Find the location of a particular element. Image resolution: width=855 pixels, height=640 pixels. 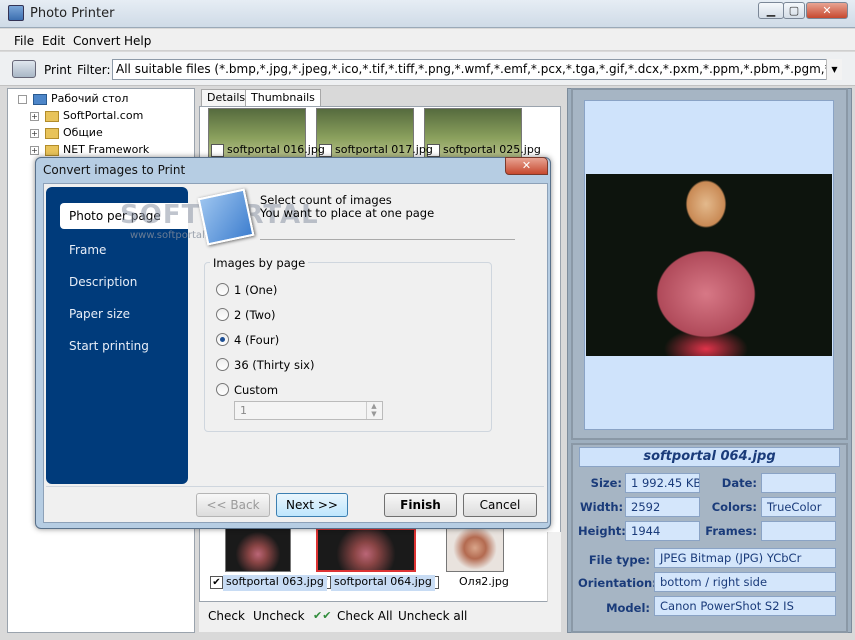

size-label: Size: is located at coordinates (606, 483).